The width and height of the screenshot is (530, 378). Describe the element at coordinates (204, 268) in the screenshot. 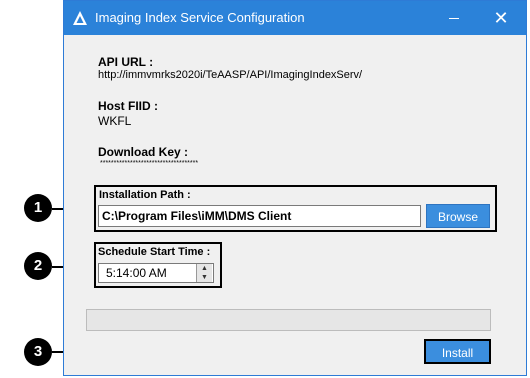

I see `spin-up-icon: ▲` at that location.